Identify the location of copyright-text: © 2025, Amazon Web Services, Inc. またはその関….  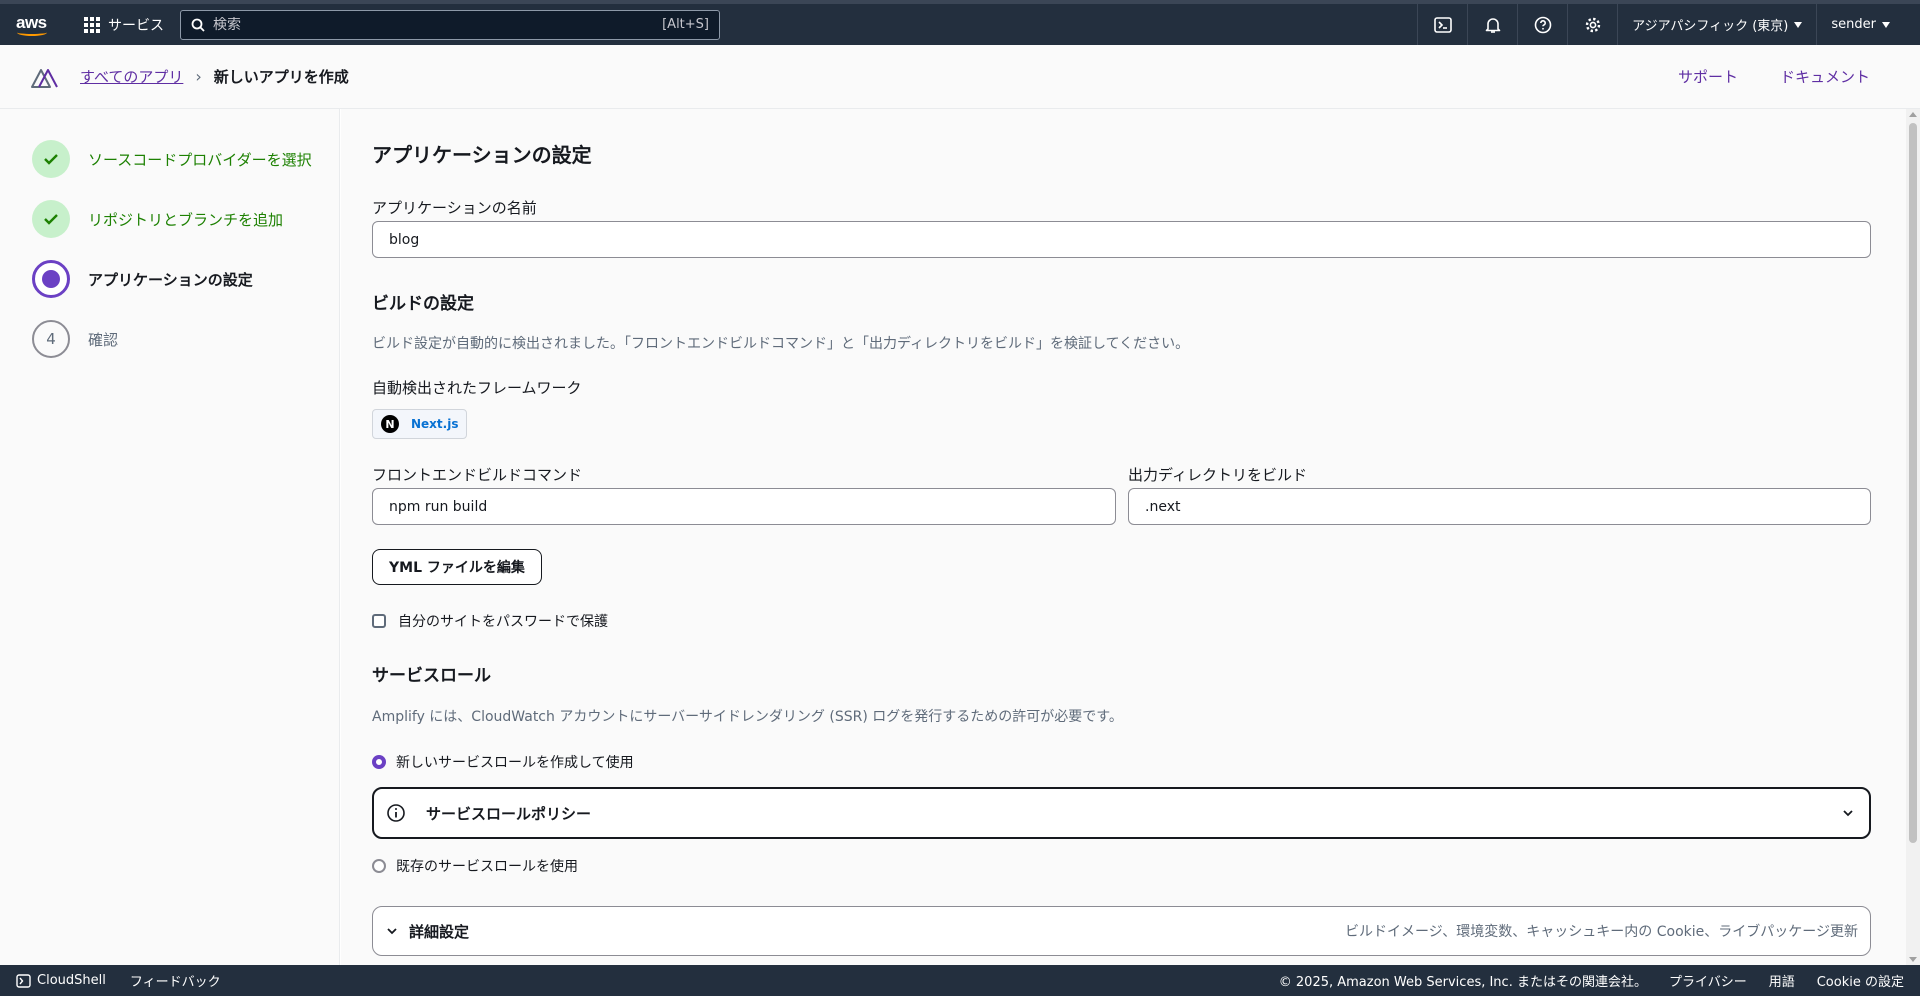
(1462, 982).